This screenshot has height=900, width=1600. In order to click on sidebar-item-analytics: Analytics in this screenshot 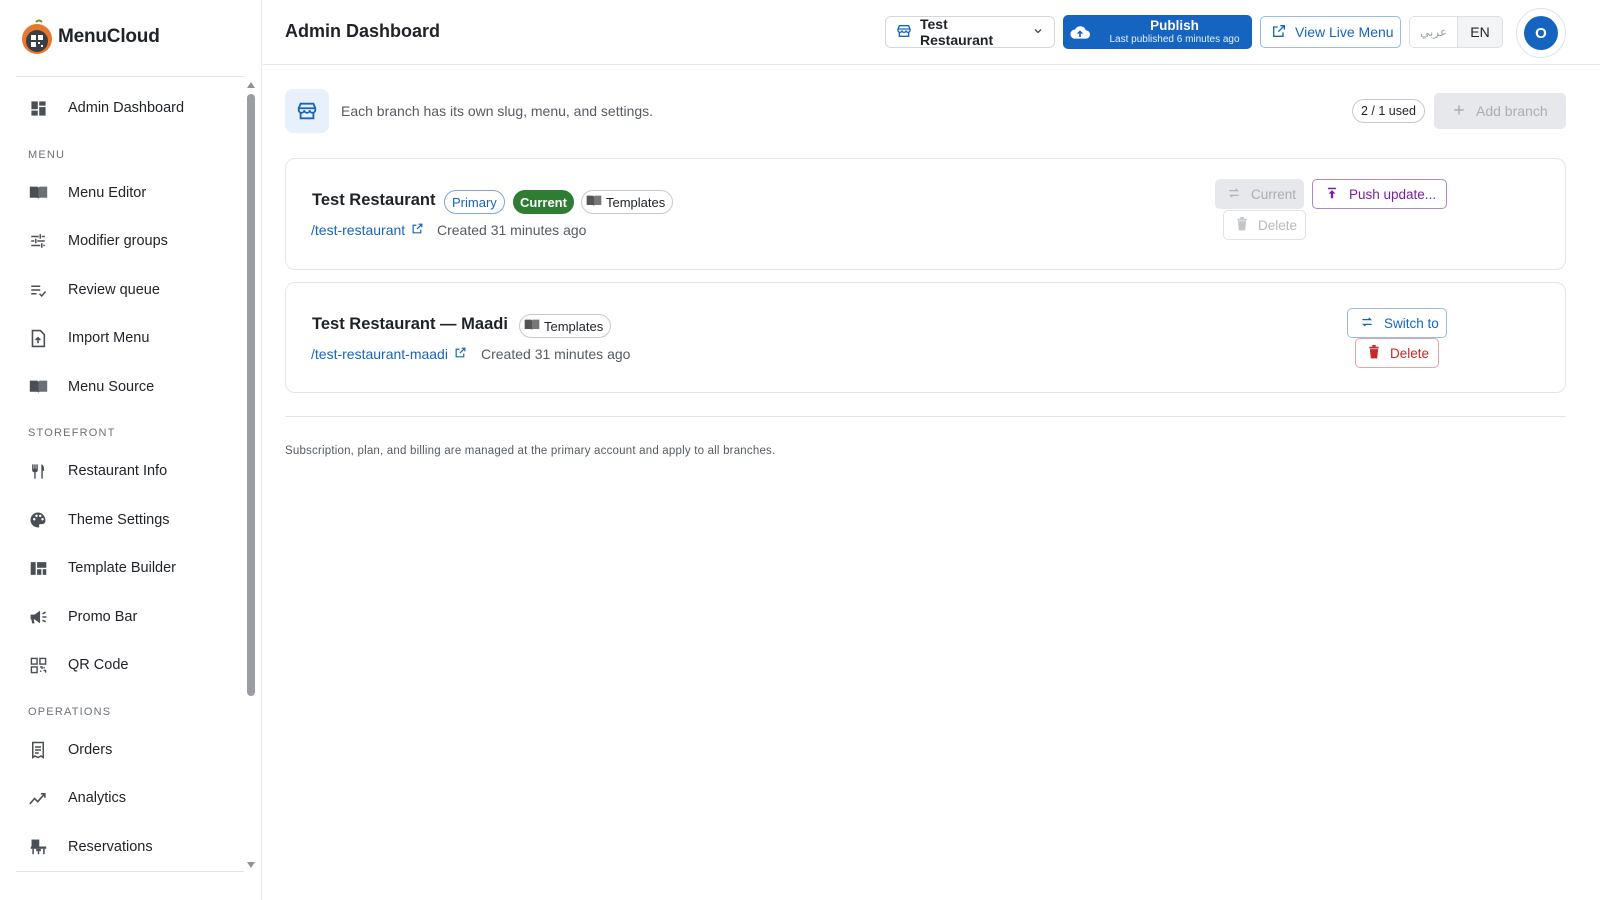, I will do `click(124, 798)`.